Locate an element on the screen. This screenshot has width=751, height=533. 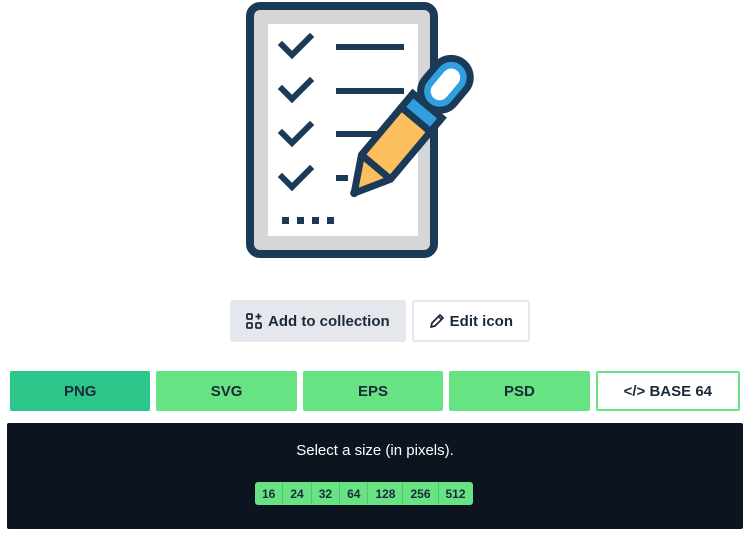
edit-icon-button: Edit icon is located at coordinates (471, 321).